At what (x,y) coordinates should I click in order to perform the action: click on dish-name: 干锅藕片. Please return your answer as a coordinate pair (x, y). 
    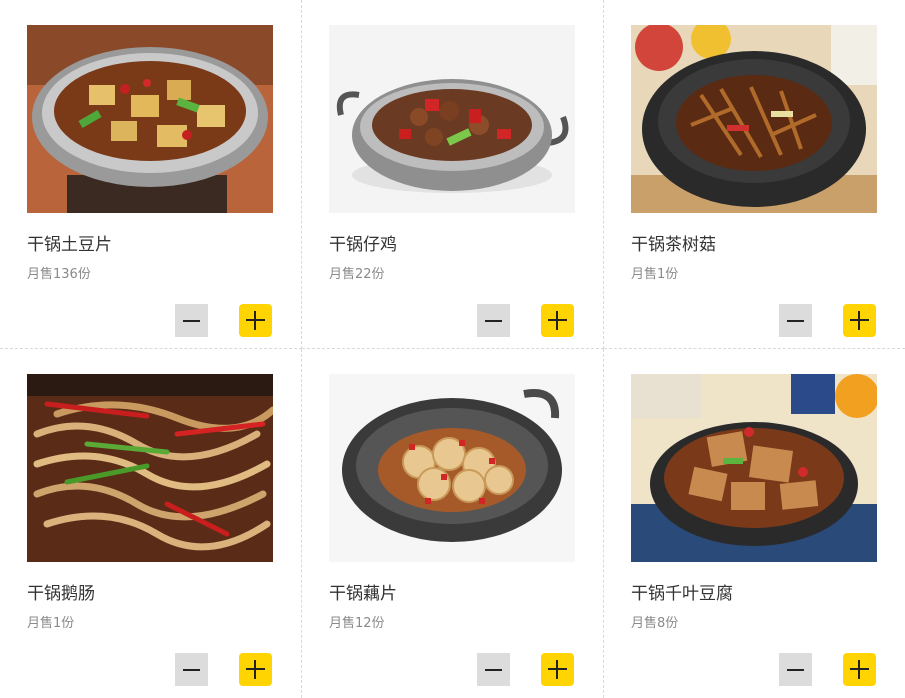
    Looking at the image, I should click on (363, 594).